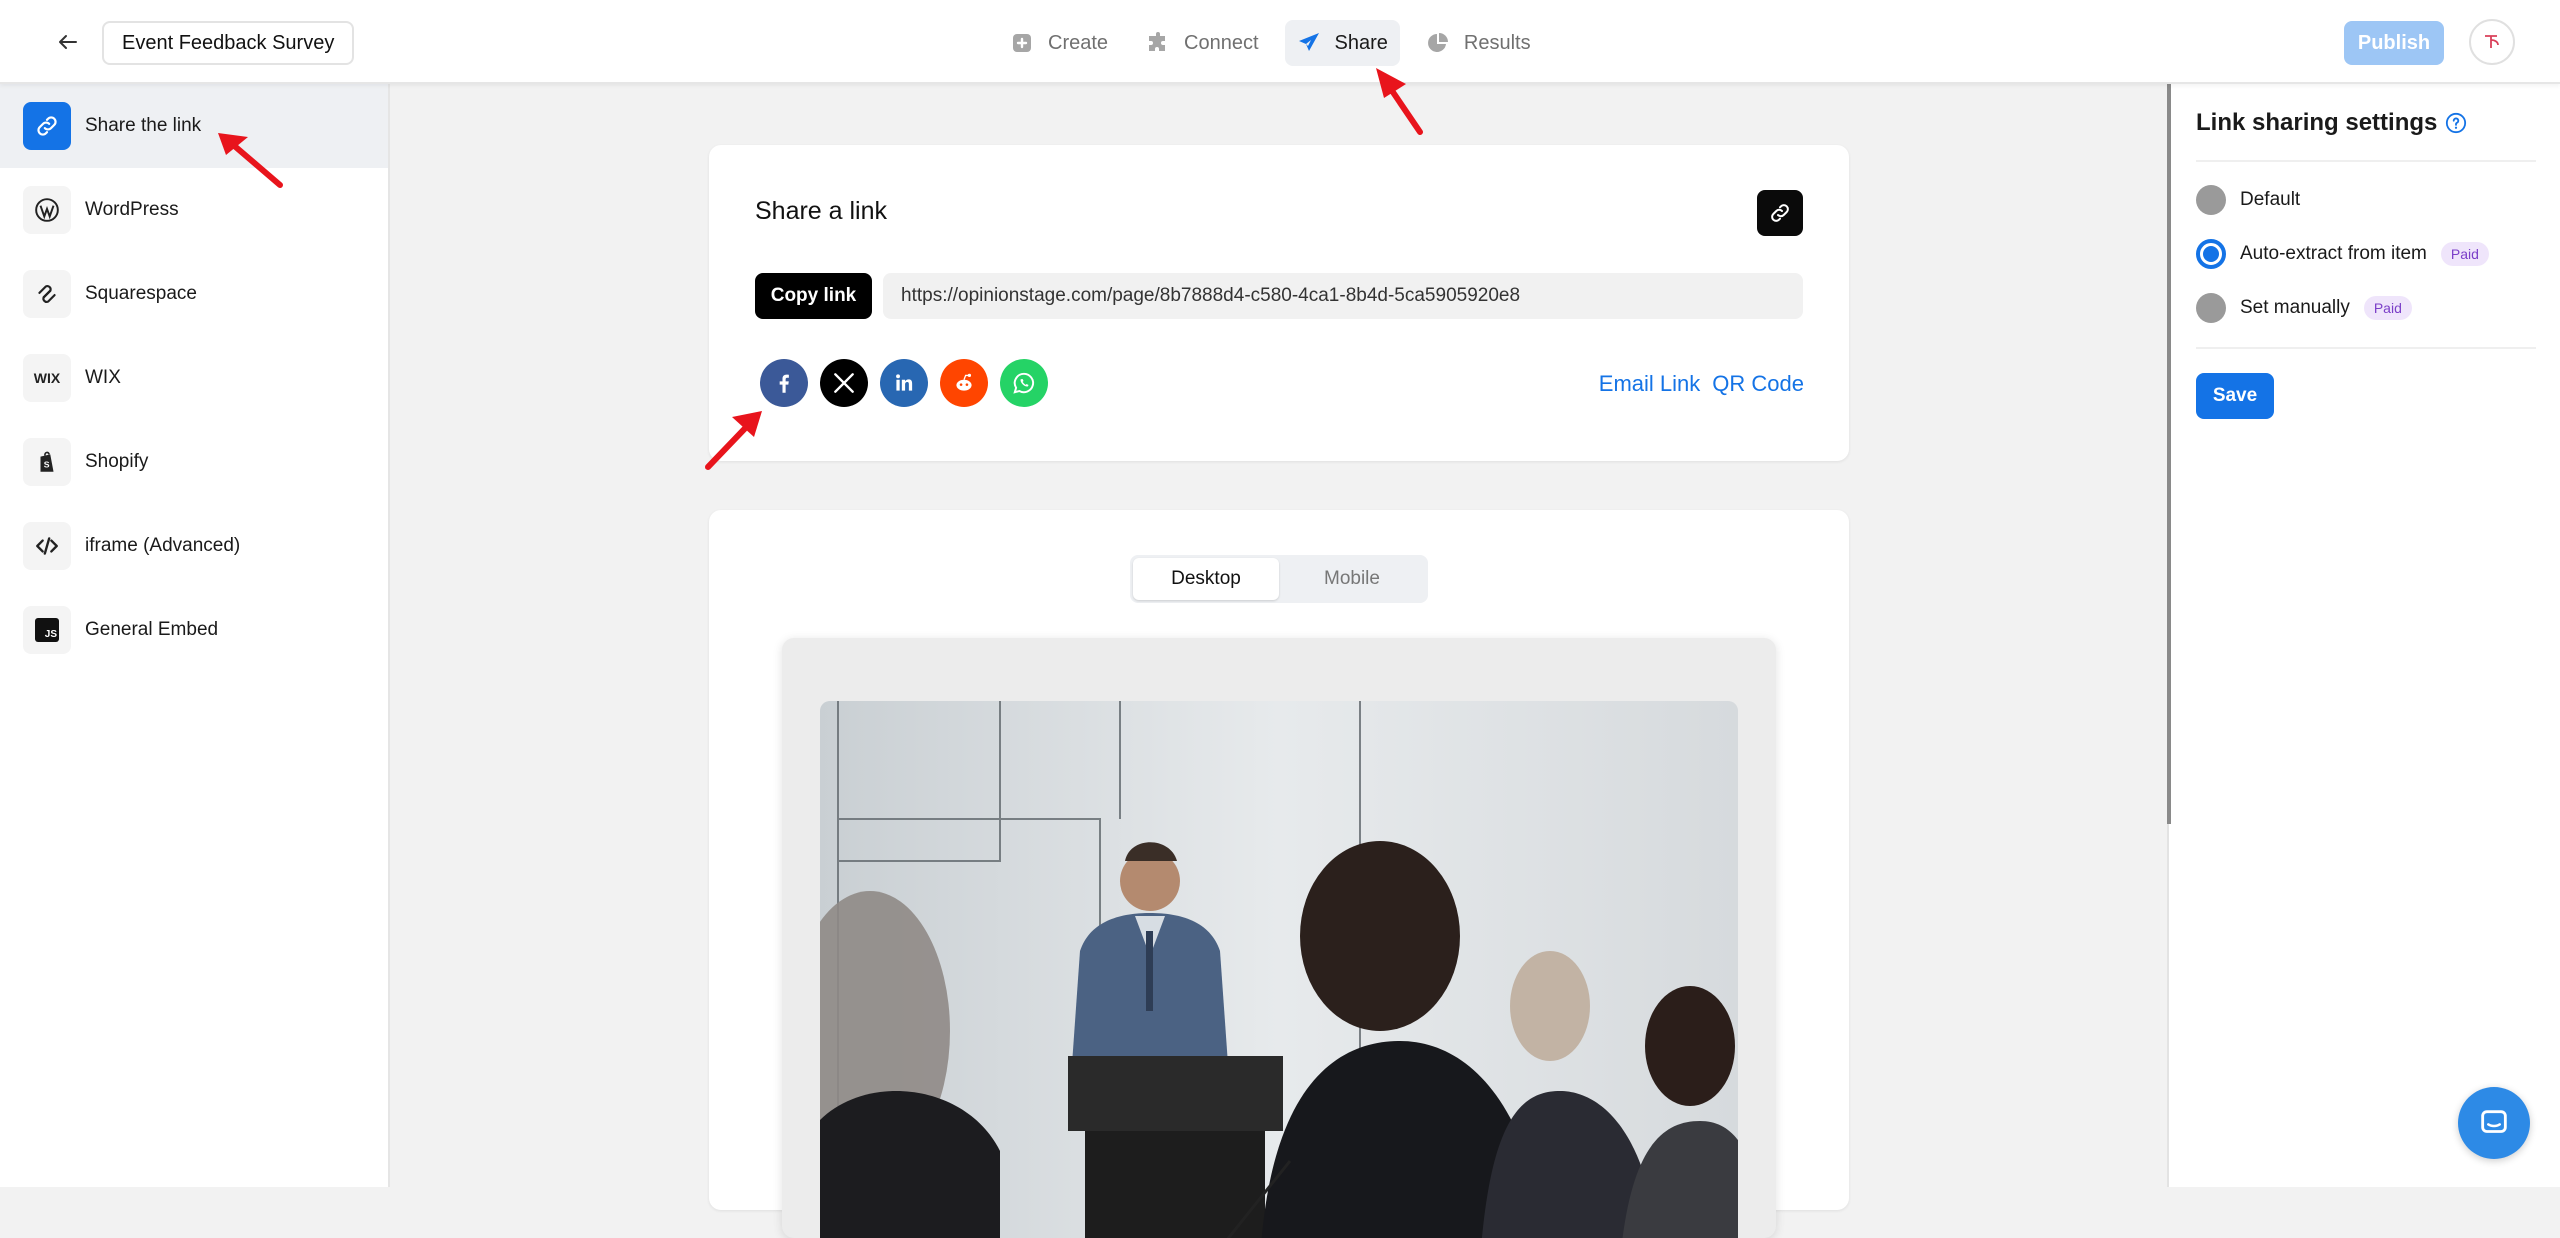 This screenshot has width=2560, height=1238. What do you see at coordinates (821, 211) in the screenshot?
I see `share-title: Share a link` at bounding box center [821, 211].